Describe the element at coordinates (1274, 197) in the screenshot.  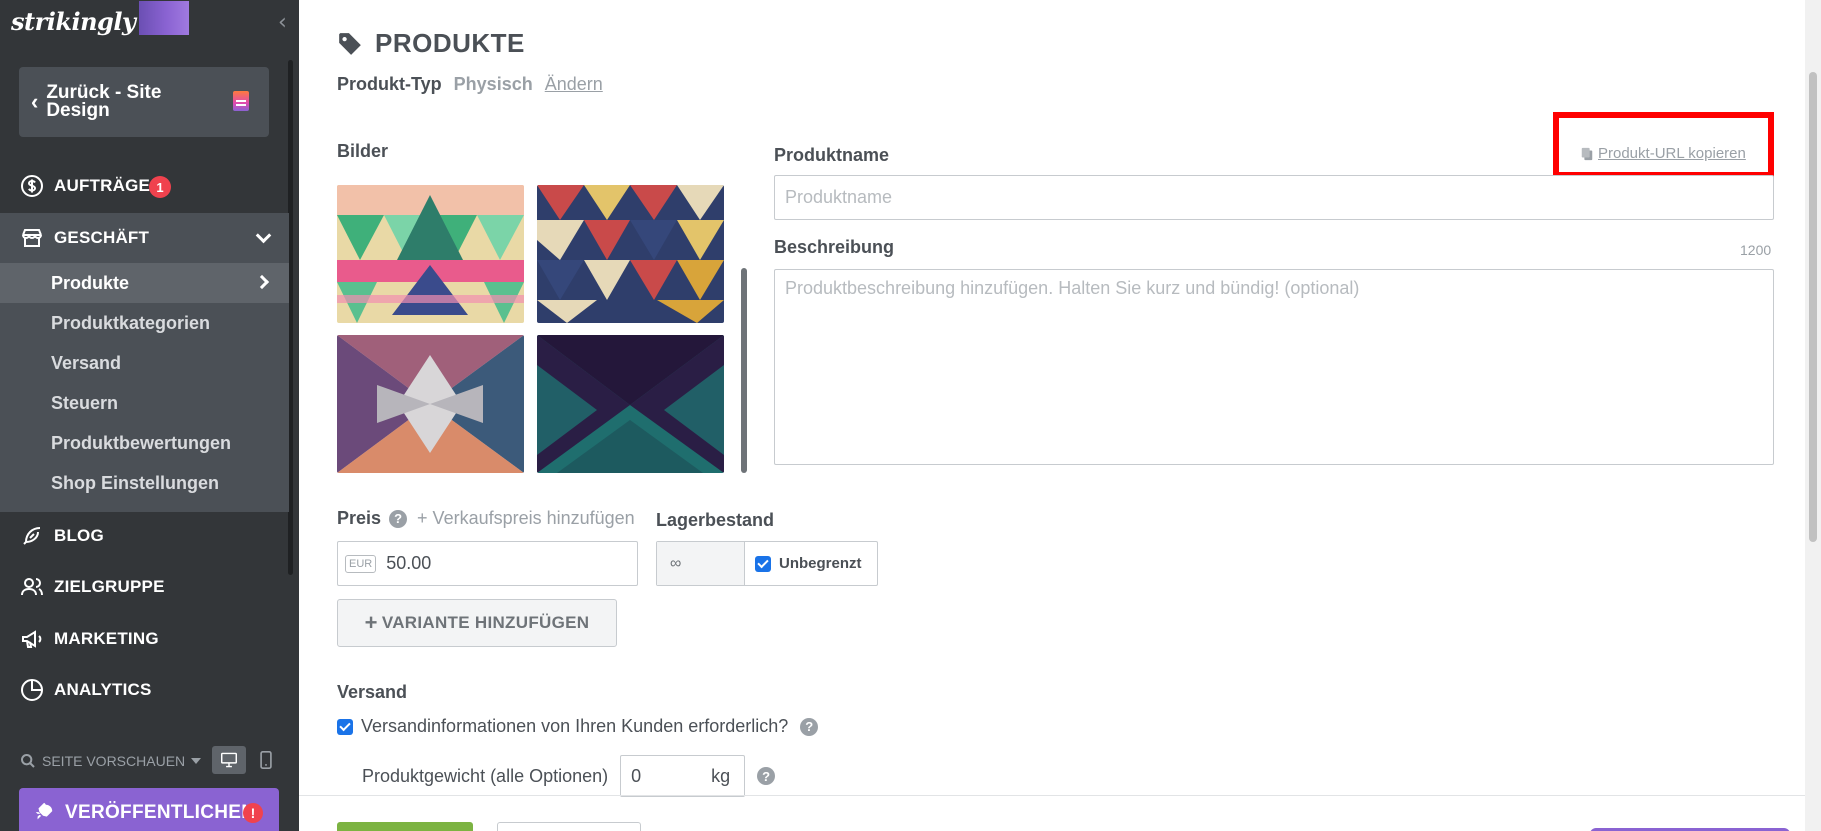
I see `product-name-input` at that location.